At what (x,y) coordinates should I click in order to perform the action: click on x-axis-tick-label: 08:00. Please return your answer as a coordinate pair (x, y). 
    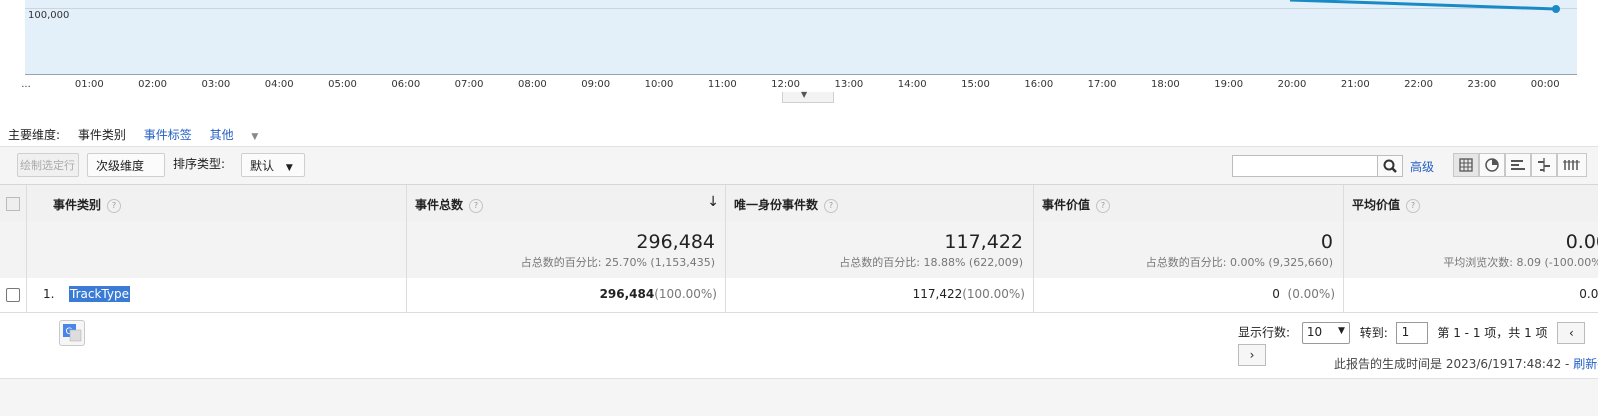
    Looking at the image, I should click on (532, 84).